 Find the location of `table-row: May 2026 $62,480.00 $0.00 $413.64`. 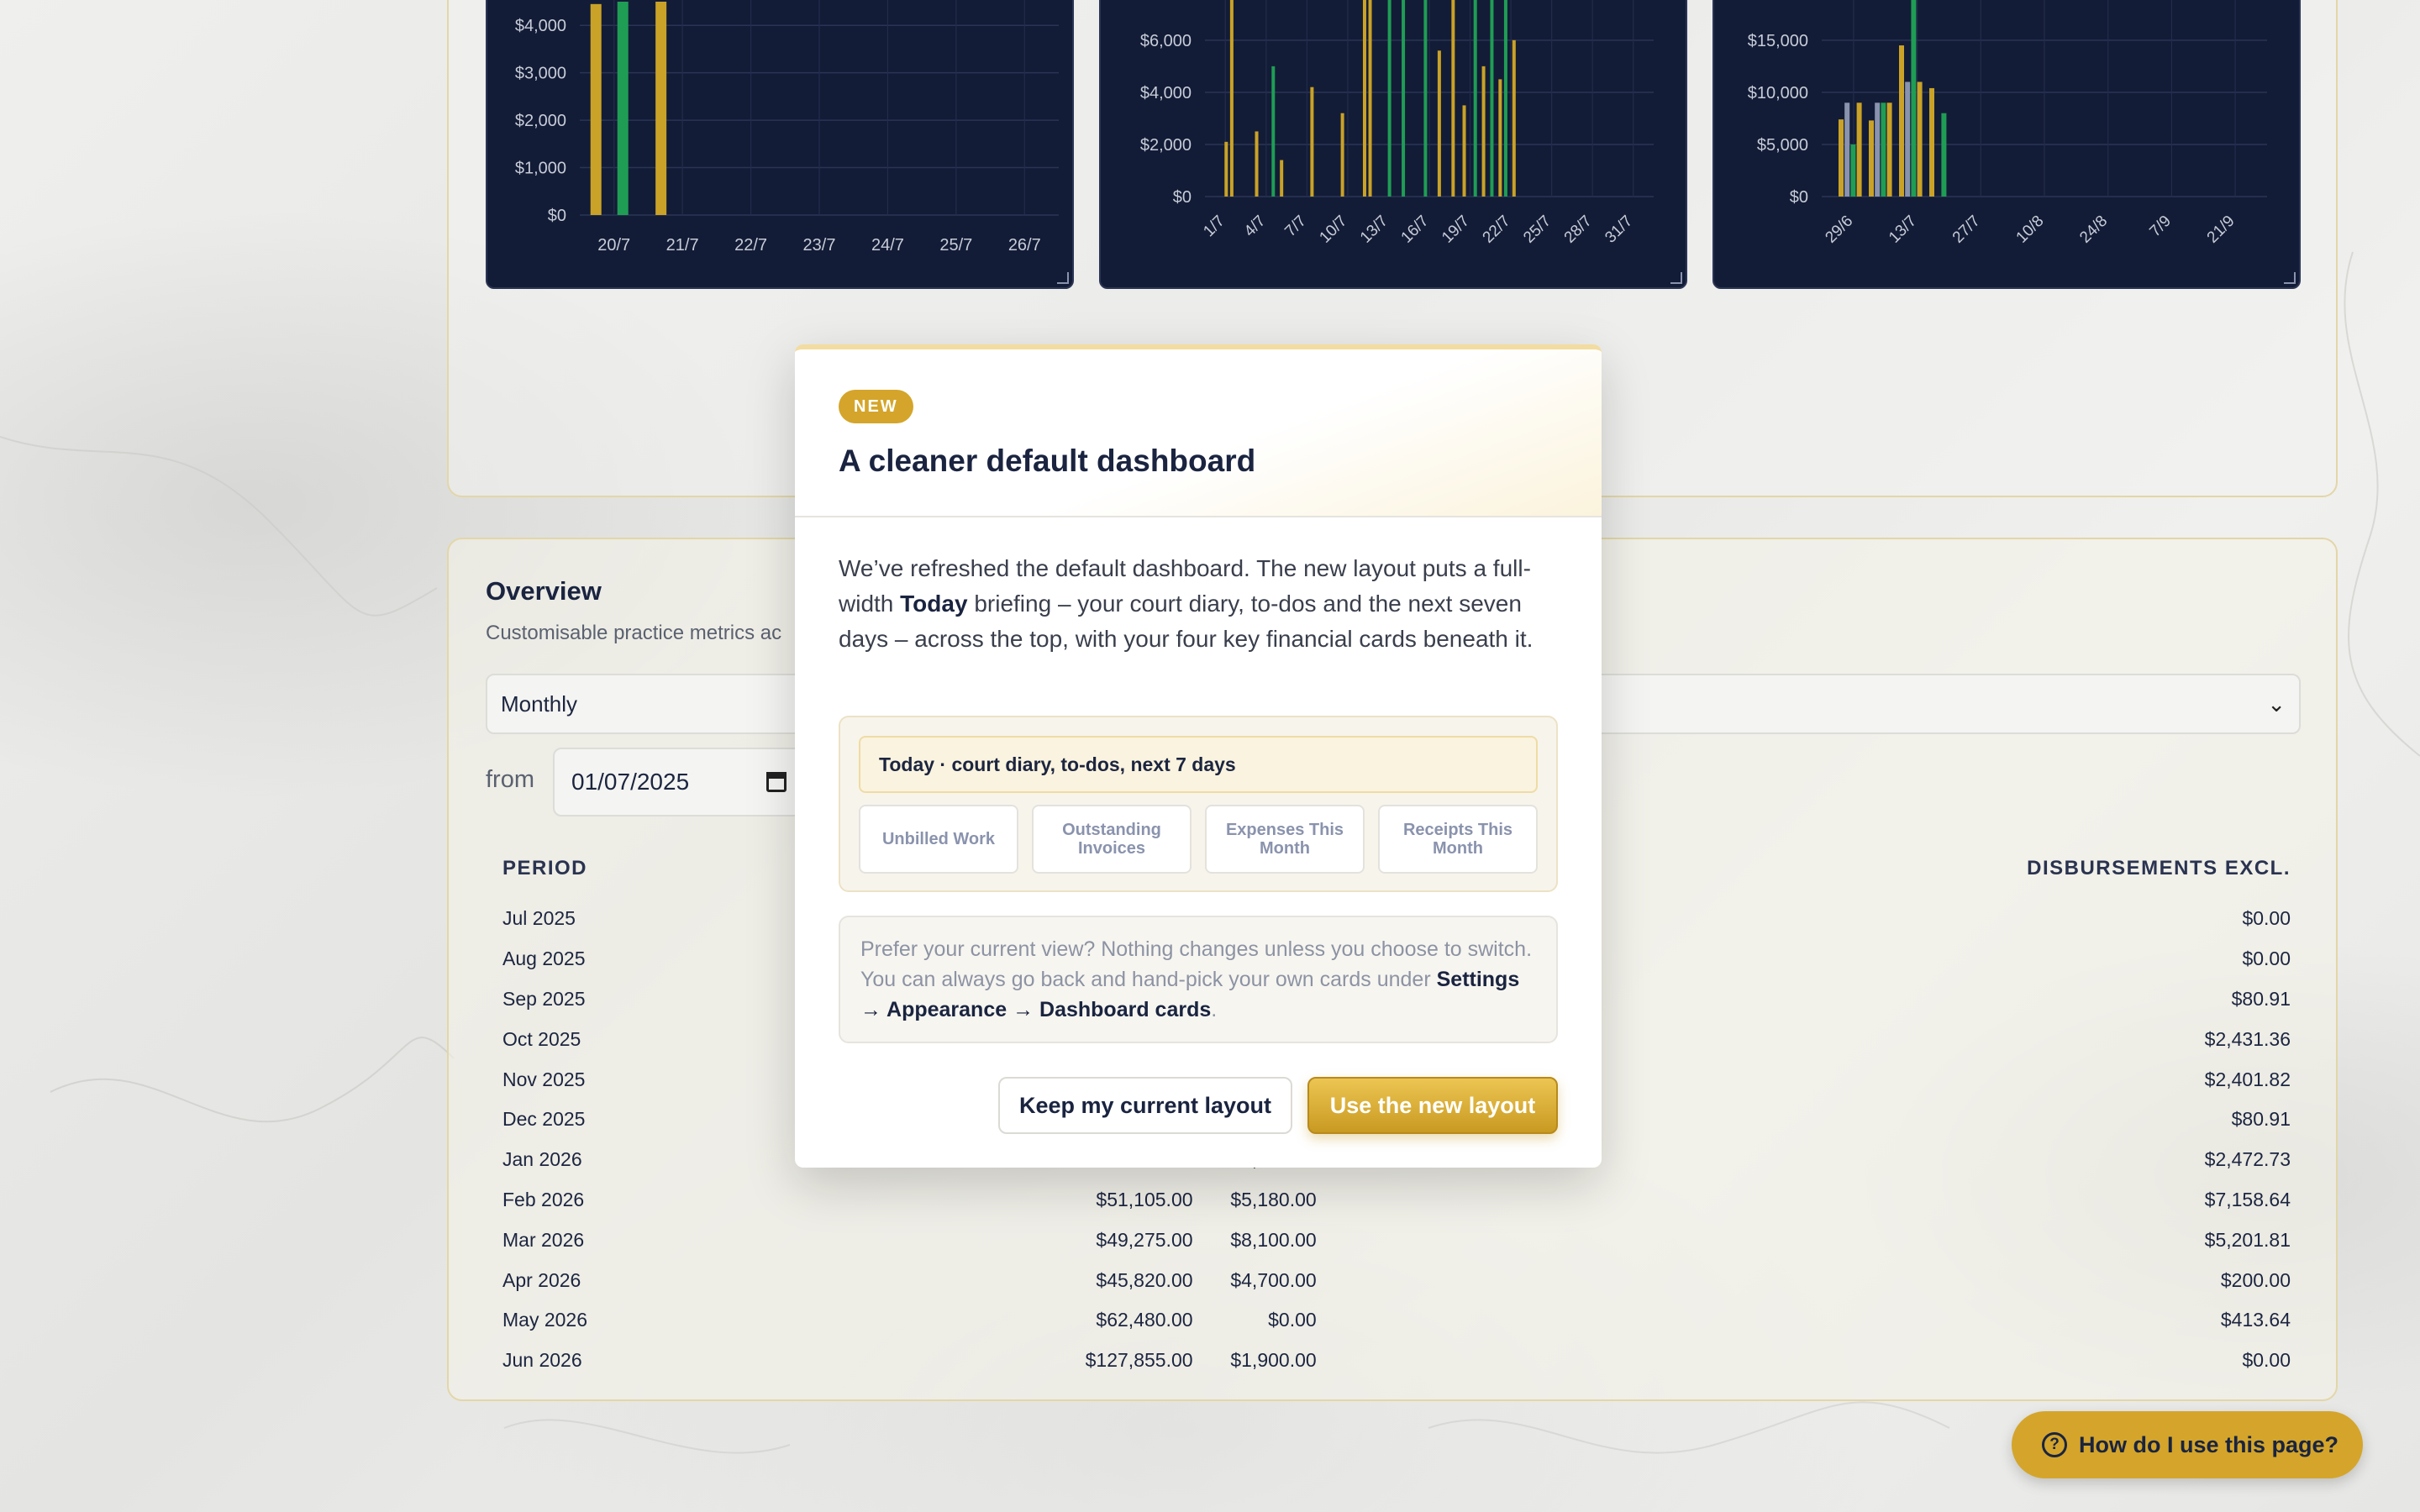

table-row: May 2026 $62,480.00 $0.00 $413.64 is located at coordinates (1396, 1320).